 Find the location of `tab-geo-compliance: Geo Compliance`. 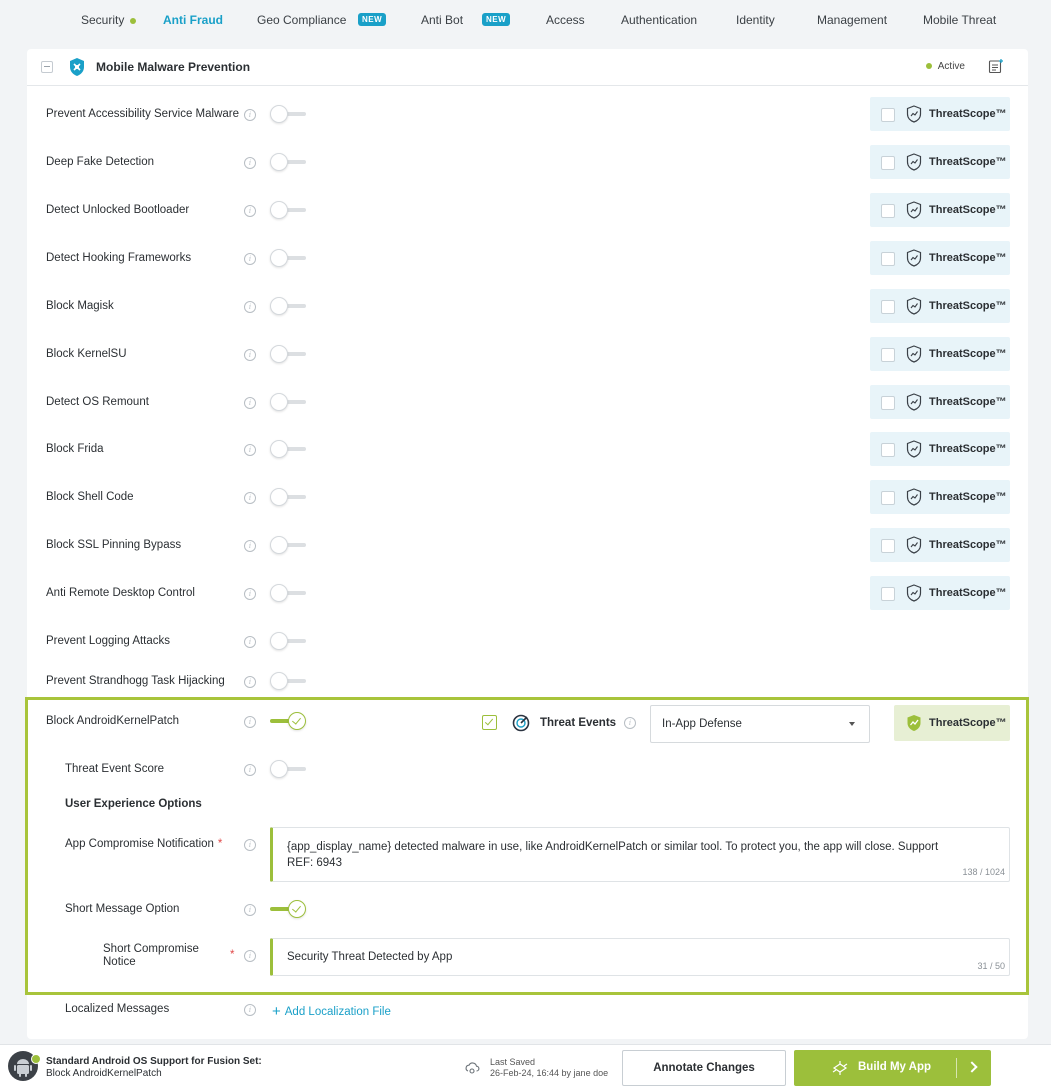

tab-geo-compliance: Geo Compliance is located at coordinates (301, 20).